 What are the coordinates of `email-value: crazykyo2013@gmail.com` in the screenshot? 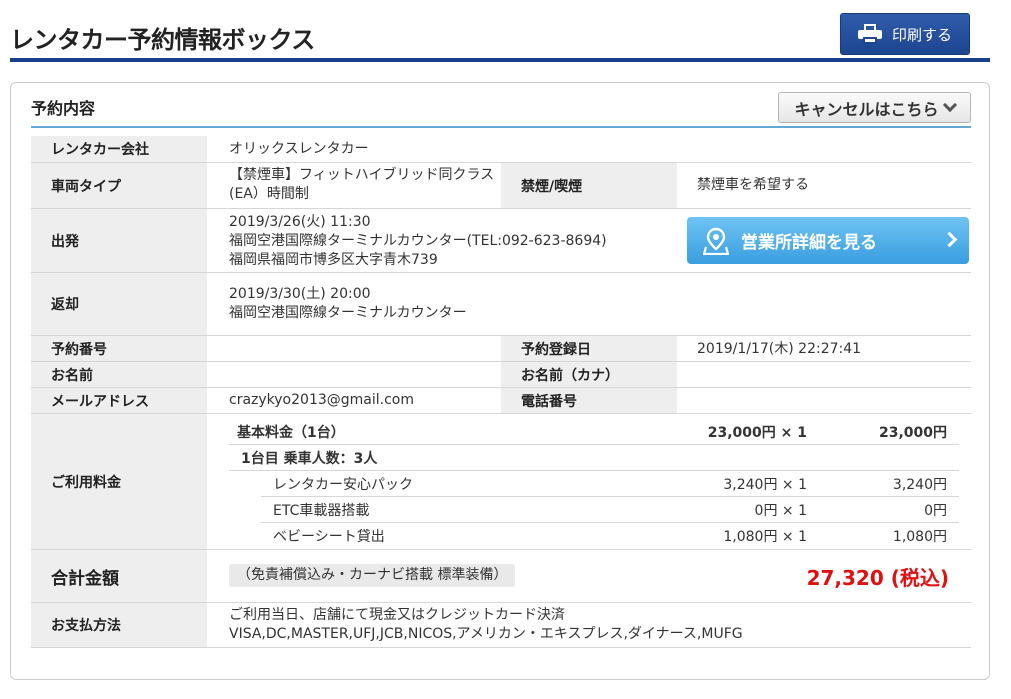 It's located at (321, 400).